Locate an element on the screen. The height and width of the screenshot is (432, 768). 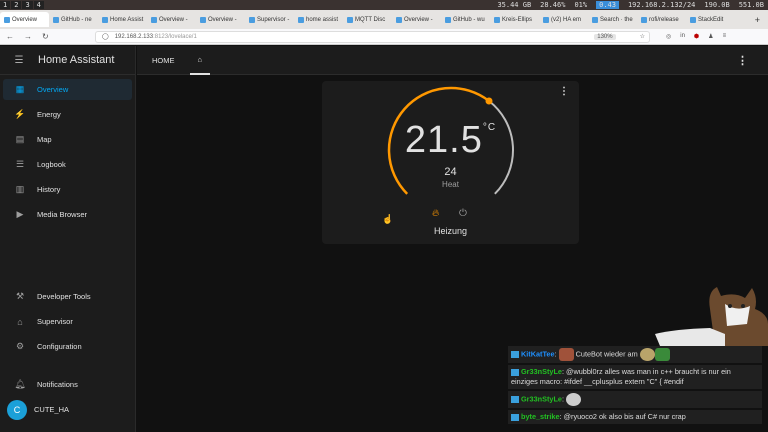
load-stat: 0.43 is located at coordinates (607, 5).